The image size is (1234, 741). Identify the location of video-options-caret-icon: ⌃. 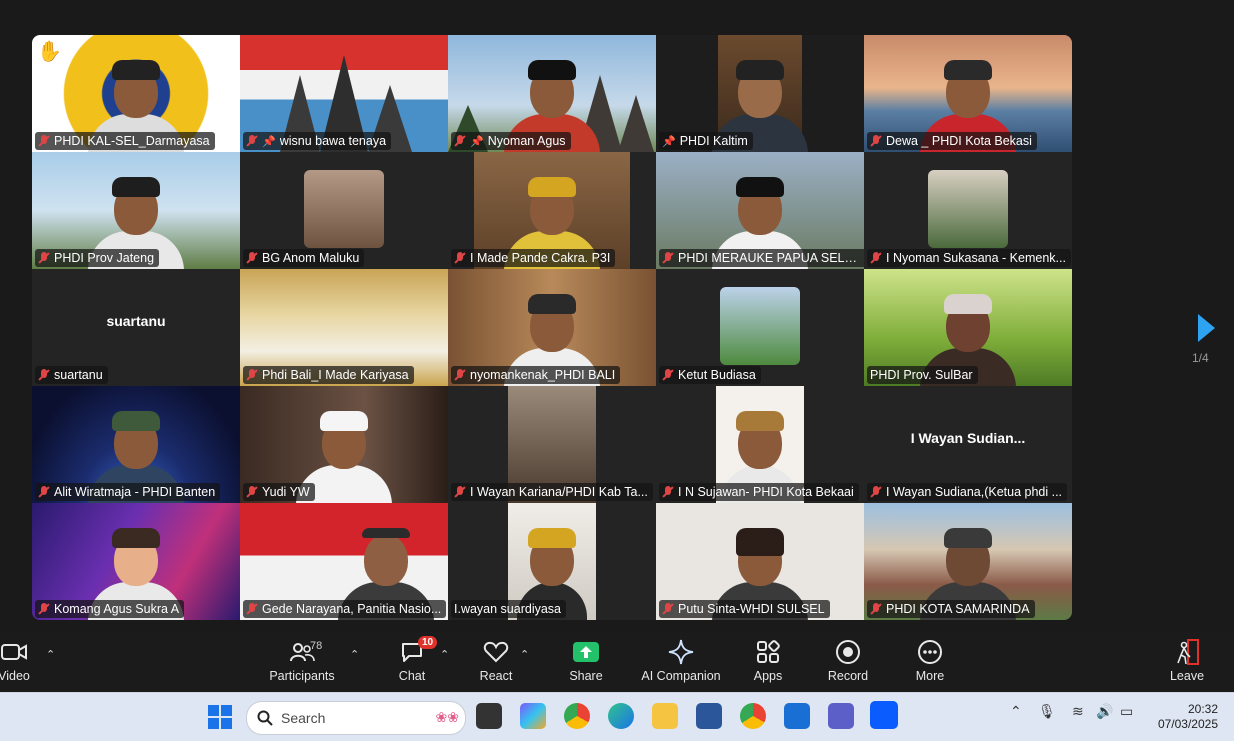
(50, 654).